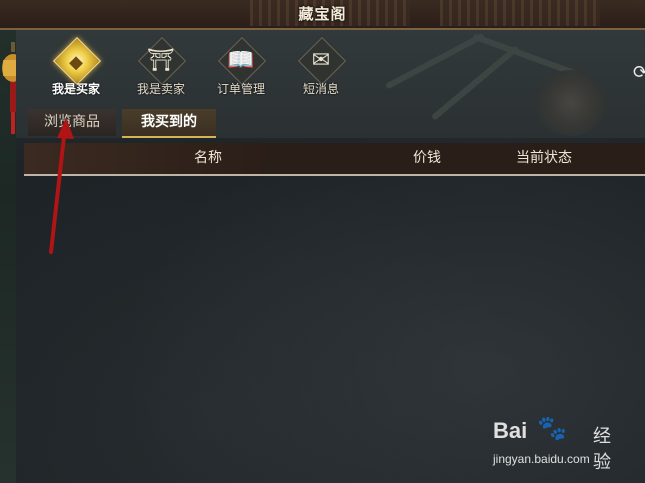 The height and width of the screenshot is (483, 645). Describe the element at coordinates (544, 158) in the screenshot. I see `column-header-status: 当前状态` at that location.